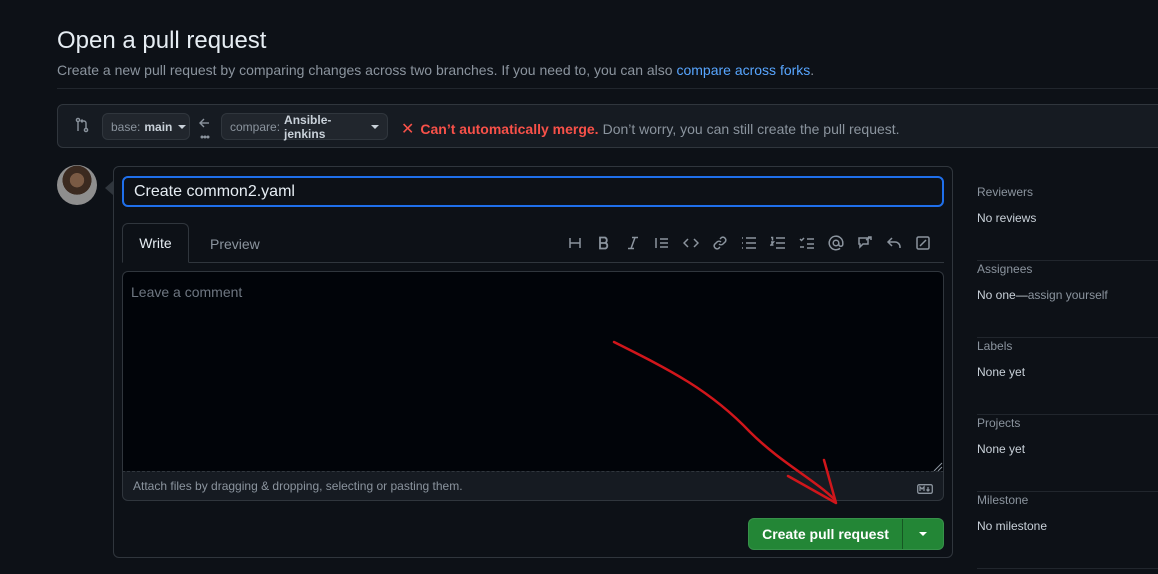 The image size is (1158, 574). What do you see at coordinates (235, 244) in the screenshot?
I see `tab-preview: Preview` at bounding box center [235, 244].